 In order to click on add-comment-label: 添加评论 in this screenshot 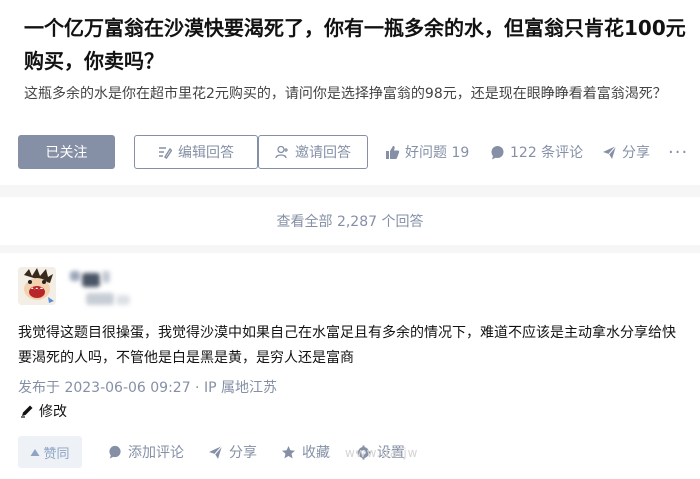, I will do `click(156, 453)`.